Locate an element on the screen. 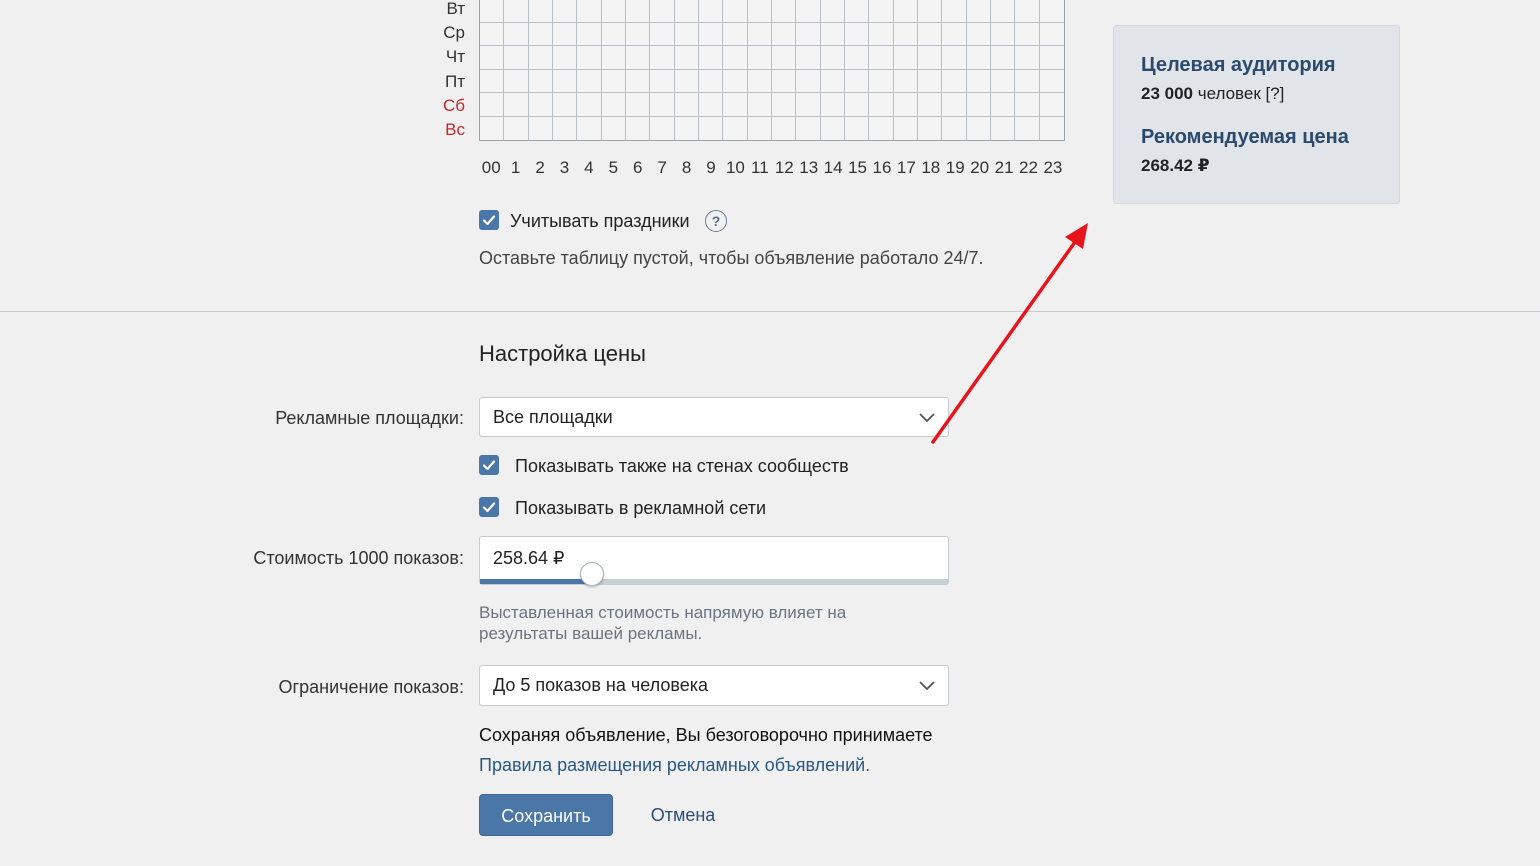 Image resolution: width=1540 pixels, height=866 pixels. limit-select: До 5 показов на человека is located at coordinates (714, 685).